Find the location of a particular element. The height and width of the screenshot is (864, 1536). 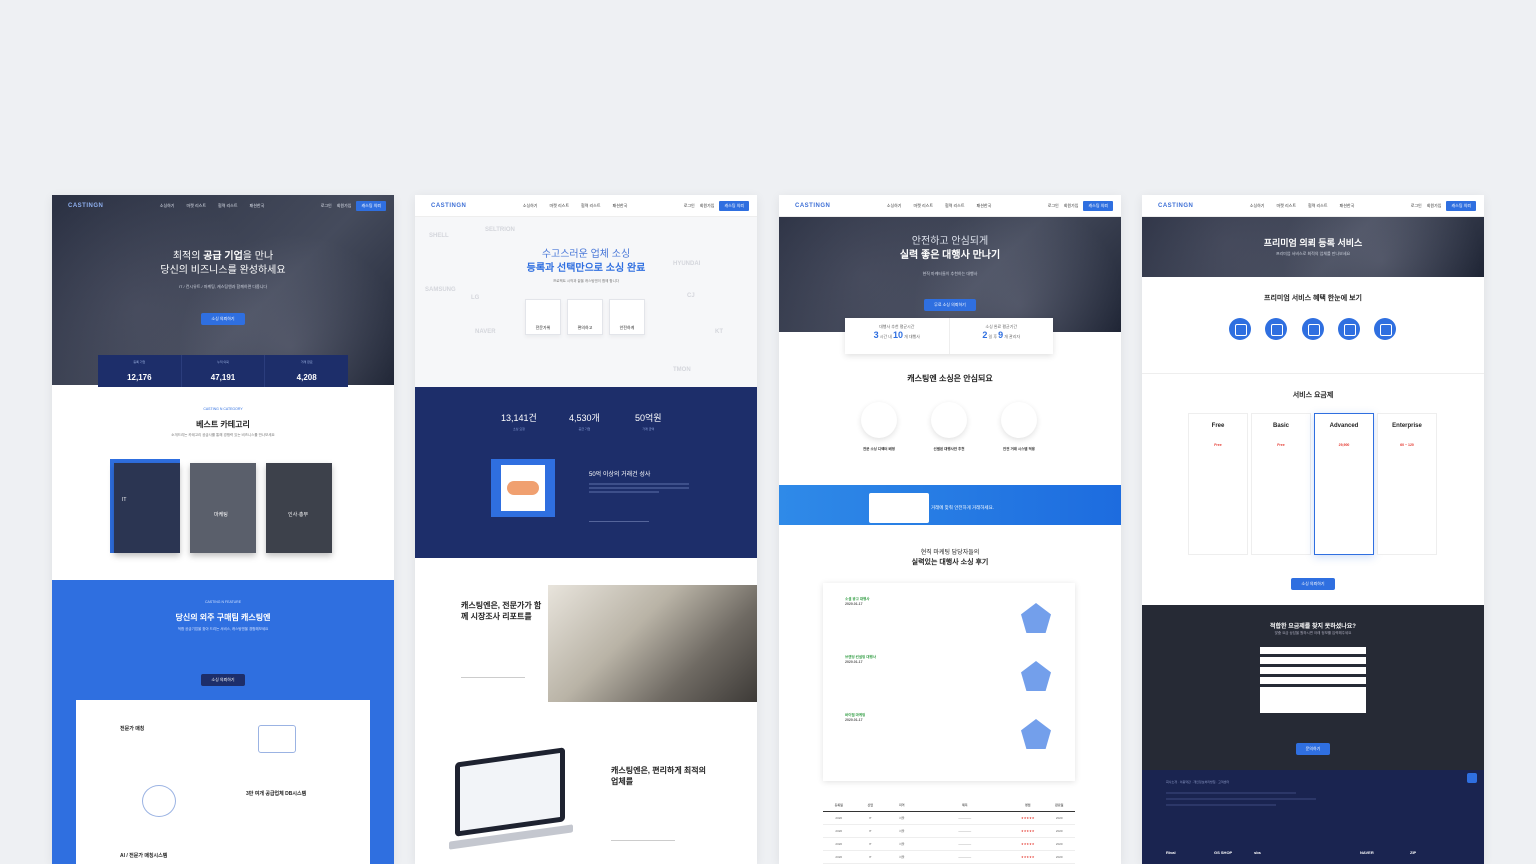

category-card-hr: 인사·총무 is located at coordinates (299, 508).